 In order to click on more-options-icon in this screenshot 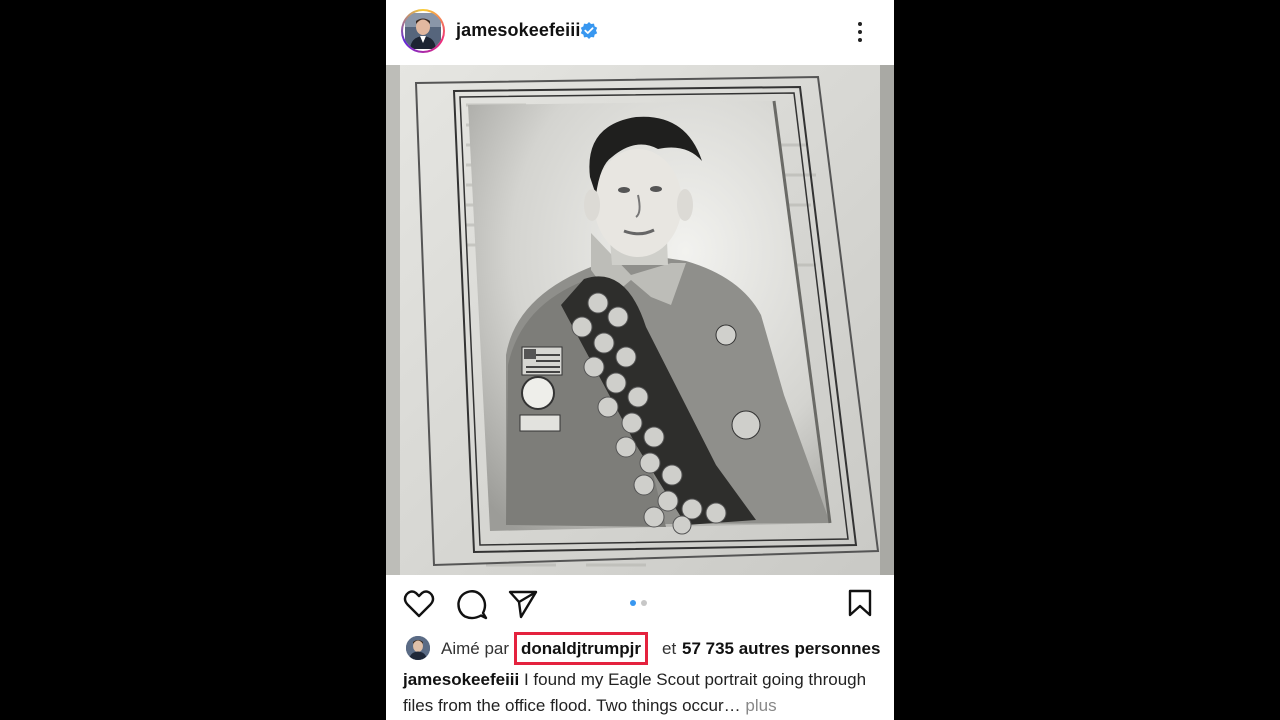, I will do `click(860, 32)`.